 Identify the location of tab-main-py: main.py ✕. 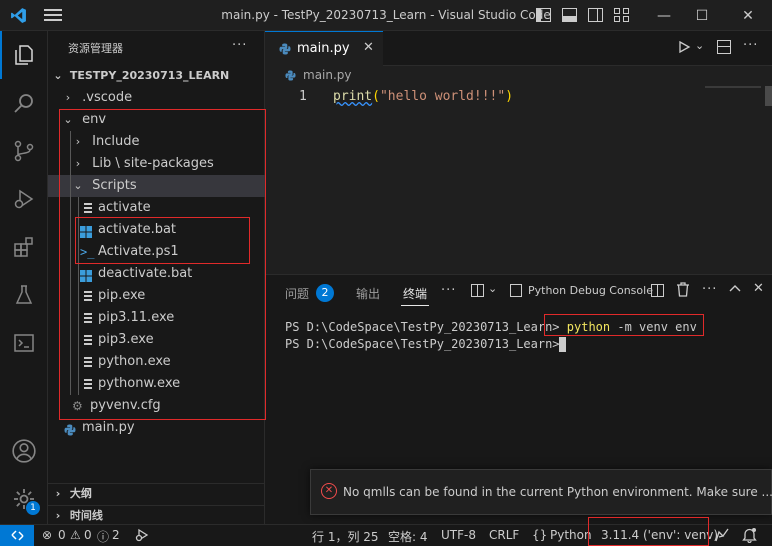
(324, 48).